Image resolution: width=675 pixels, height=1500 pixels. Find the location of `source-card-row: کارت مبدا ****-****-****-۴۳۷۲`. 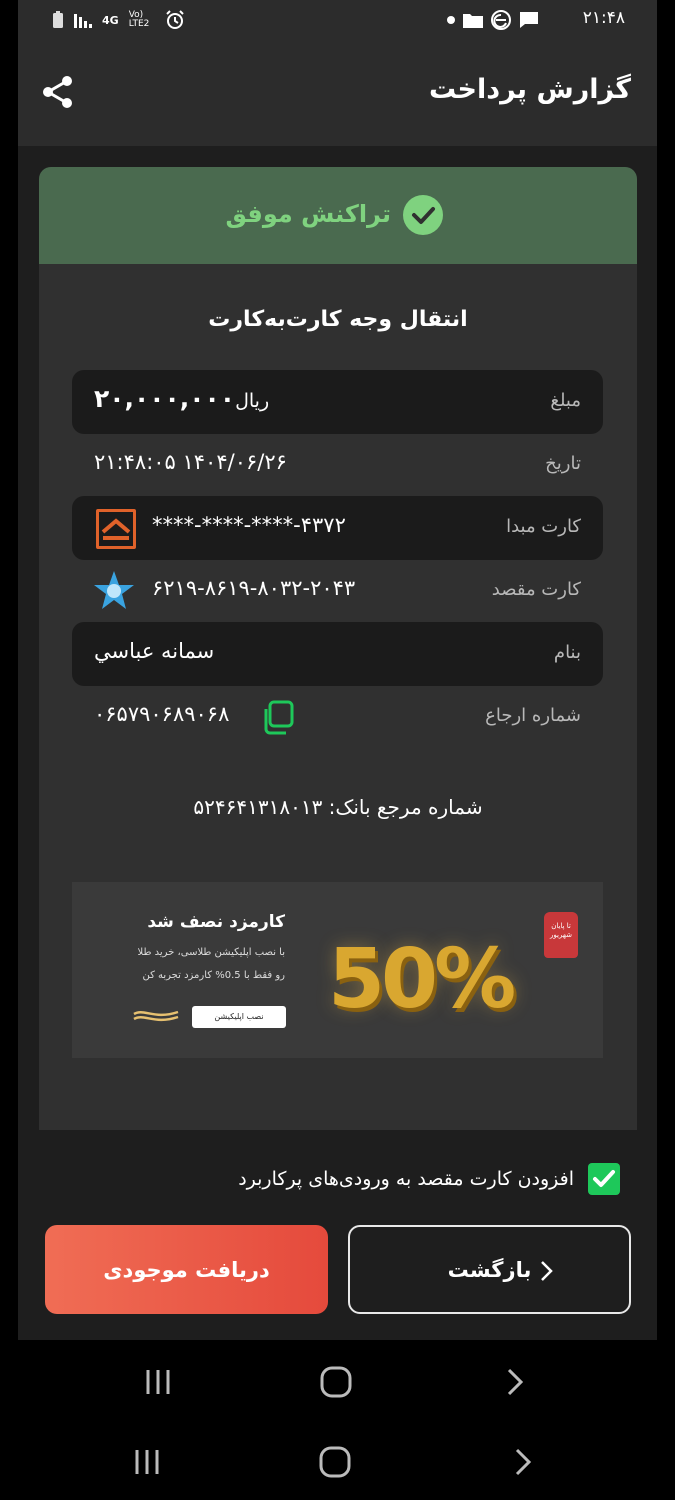

source-card-row: کارت مبدا ****-****-****-۴۳۷۲ is located at coordinates (337, 528).